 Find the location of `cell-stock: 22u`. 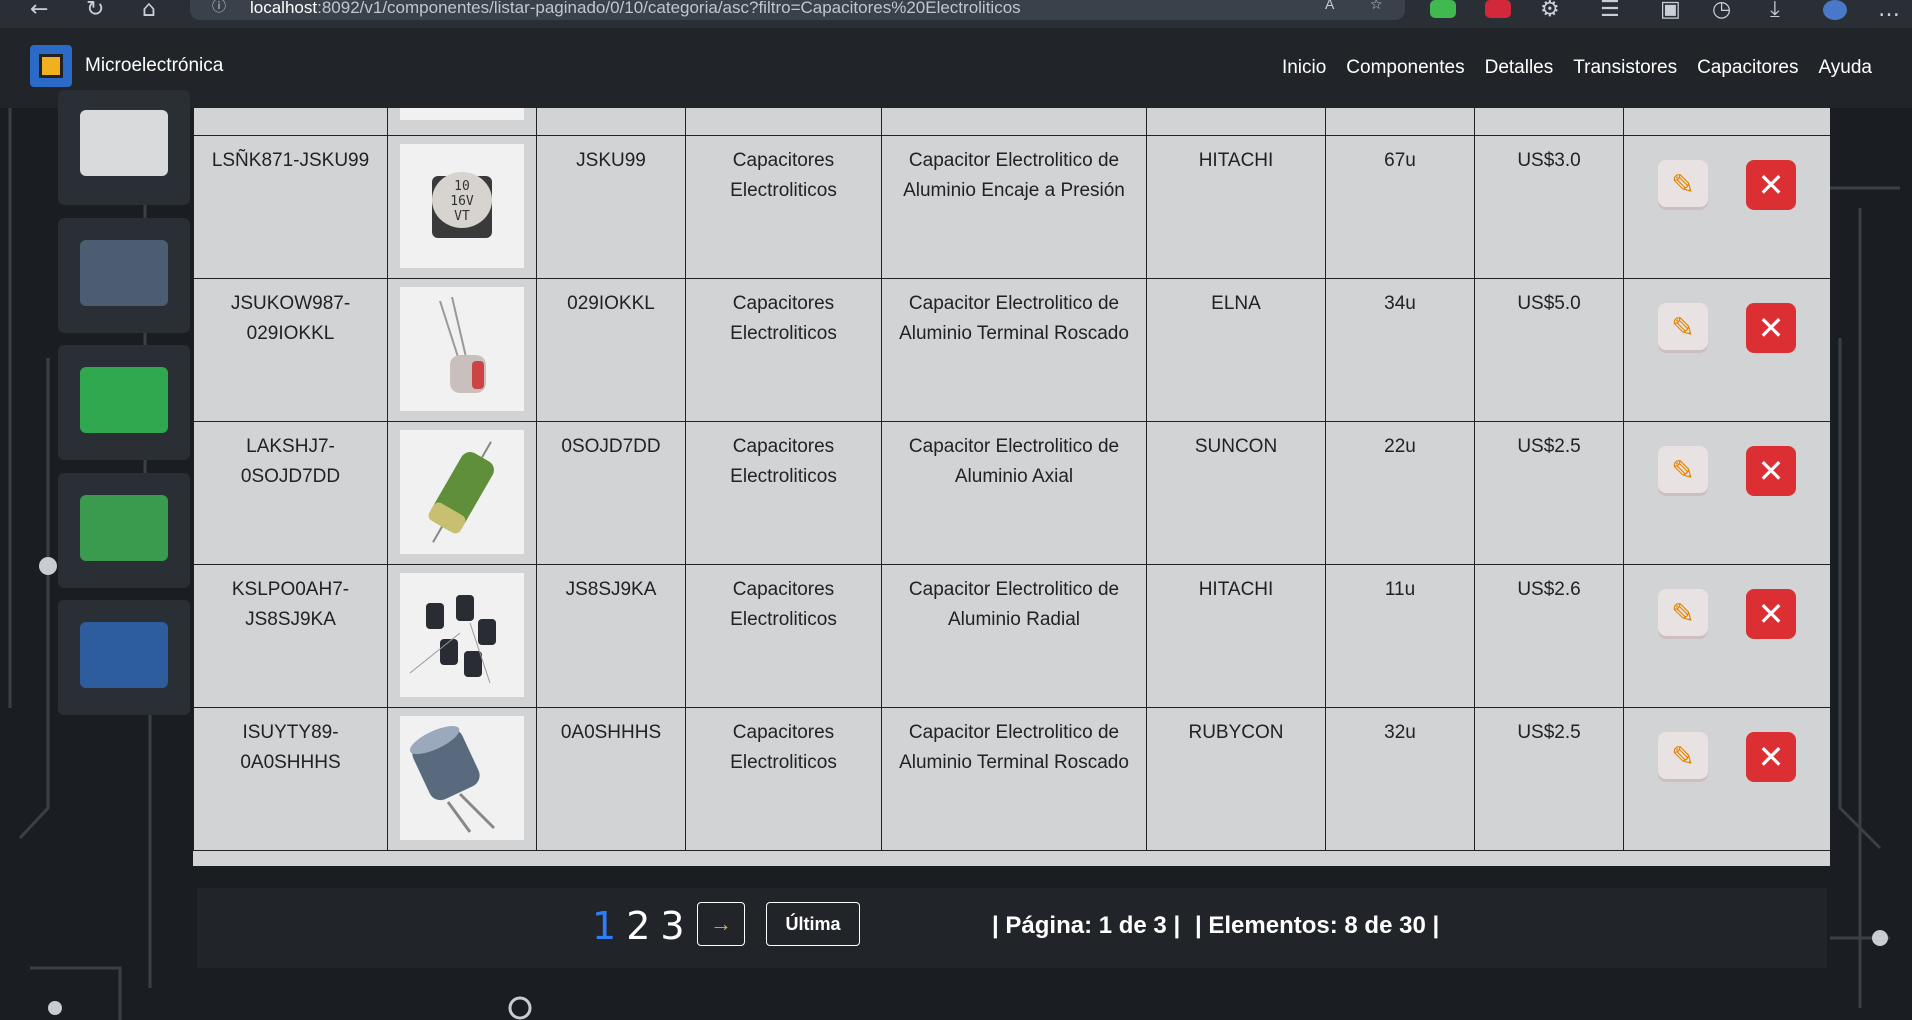

cell-stock: 22u is located at coordinates (1400, 493).